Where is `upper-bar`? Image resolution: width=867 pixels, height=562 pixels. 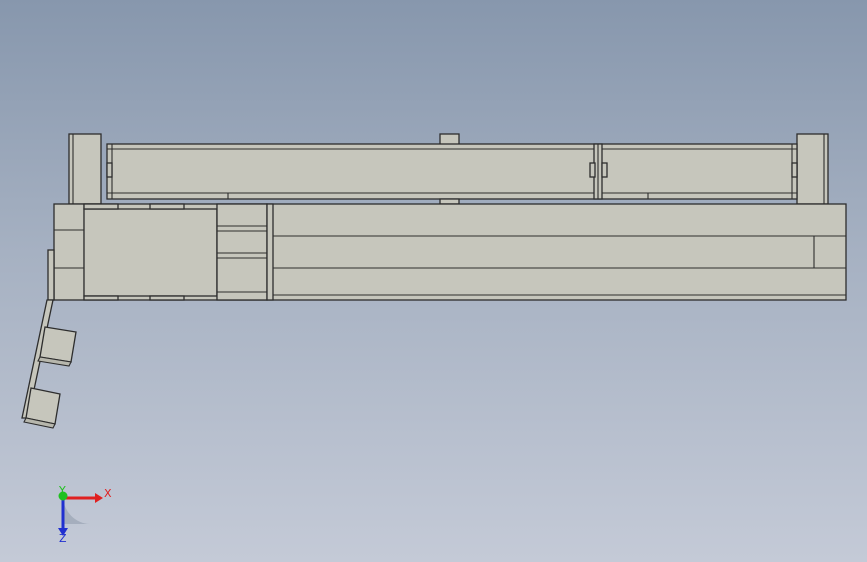 upper-bar is located at coordinates (452, 171).